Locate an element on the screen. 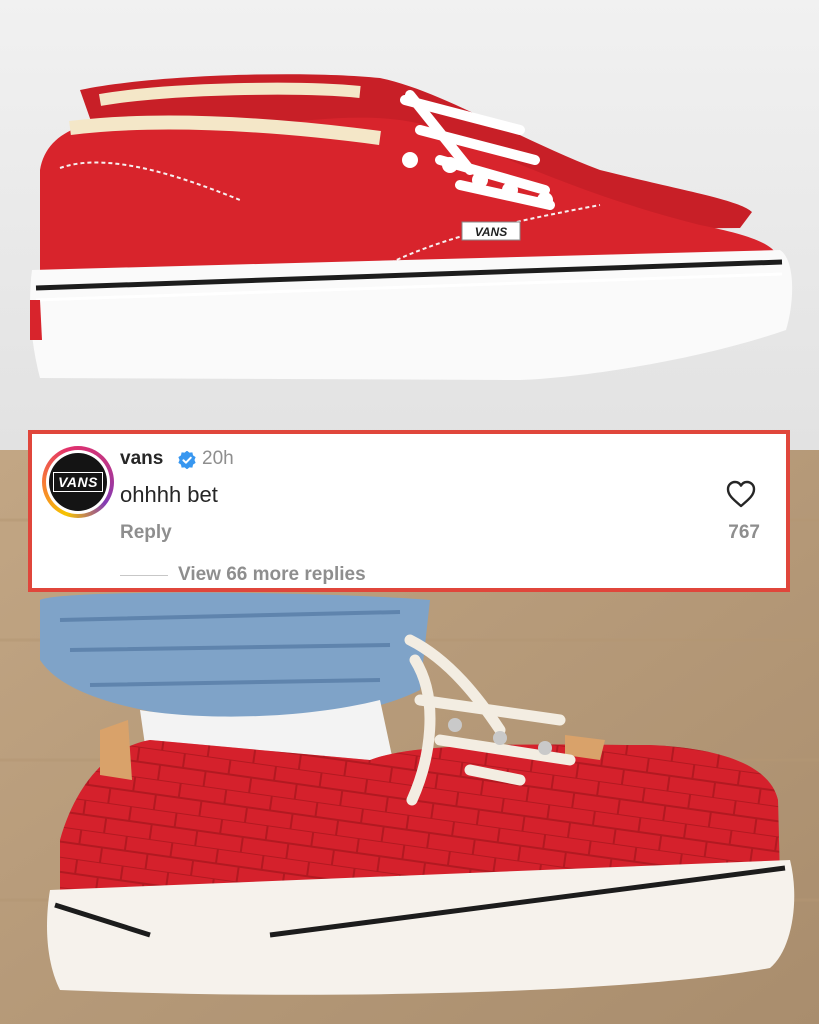 This screenshot has height=1024, width=819. comment-text: ohhhh bet is located at coordinates (169, 494).